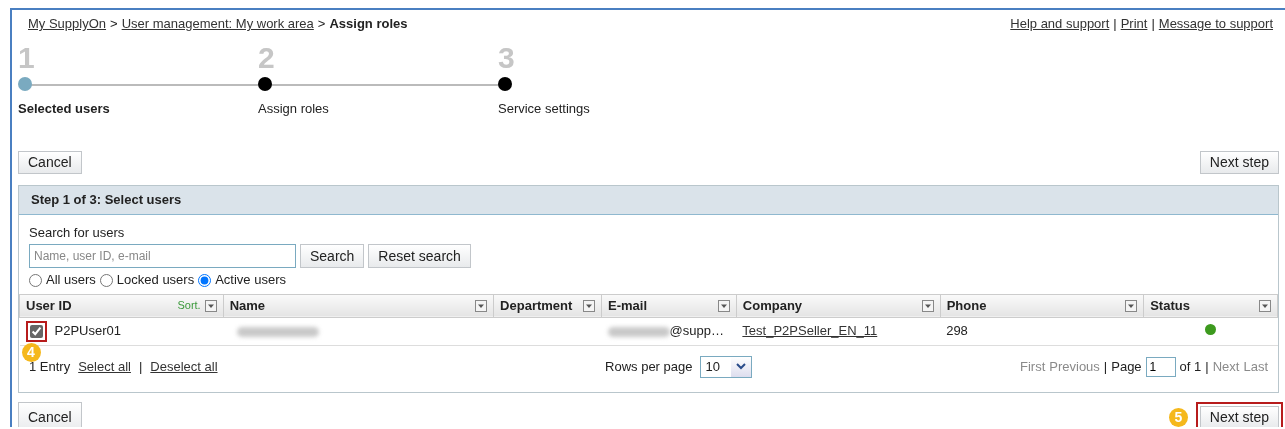 The image size is (1285, 429). What do you see at coordinates (419, 256) in the screenshot?
I see `reset-search-button: Reset search` at bounding box center [419, 256].